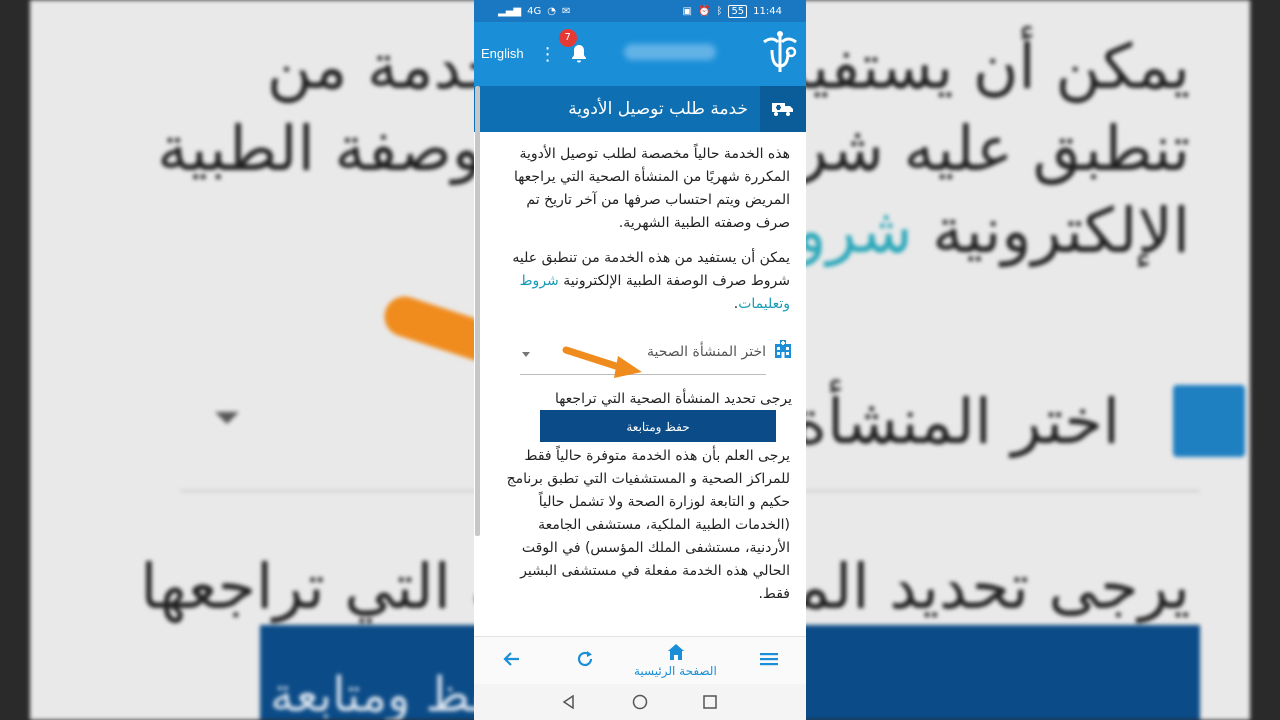 The image size is (1280, 720). Describe the element at coordinates (673, 399) in the screenshot. I see `facility-hint: يرجى تحديد المنشأة الصحية التي تراجعها` at that location.